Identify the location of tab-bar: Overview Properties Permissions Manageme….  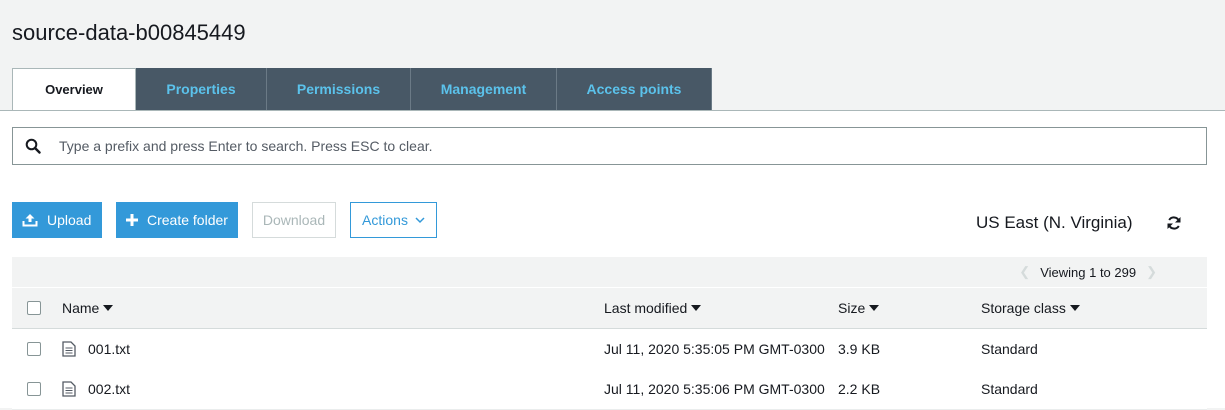
(362, 89).